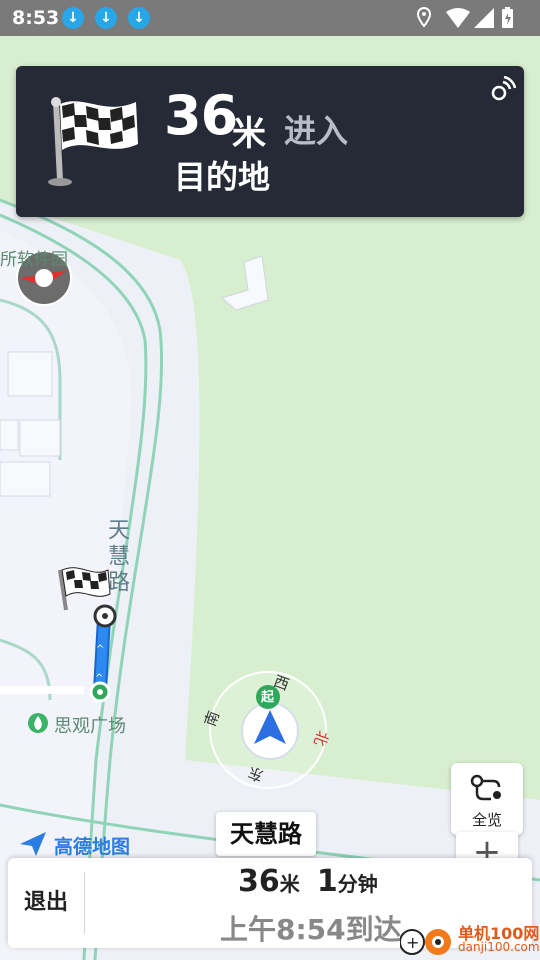 The height and width of the screenshot is (960, 540). What do you see at coordinates (424, 17) in the screenshot?
I see `location-icon` at bounding box center [424, 17].